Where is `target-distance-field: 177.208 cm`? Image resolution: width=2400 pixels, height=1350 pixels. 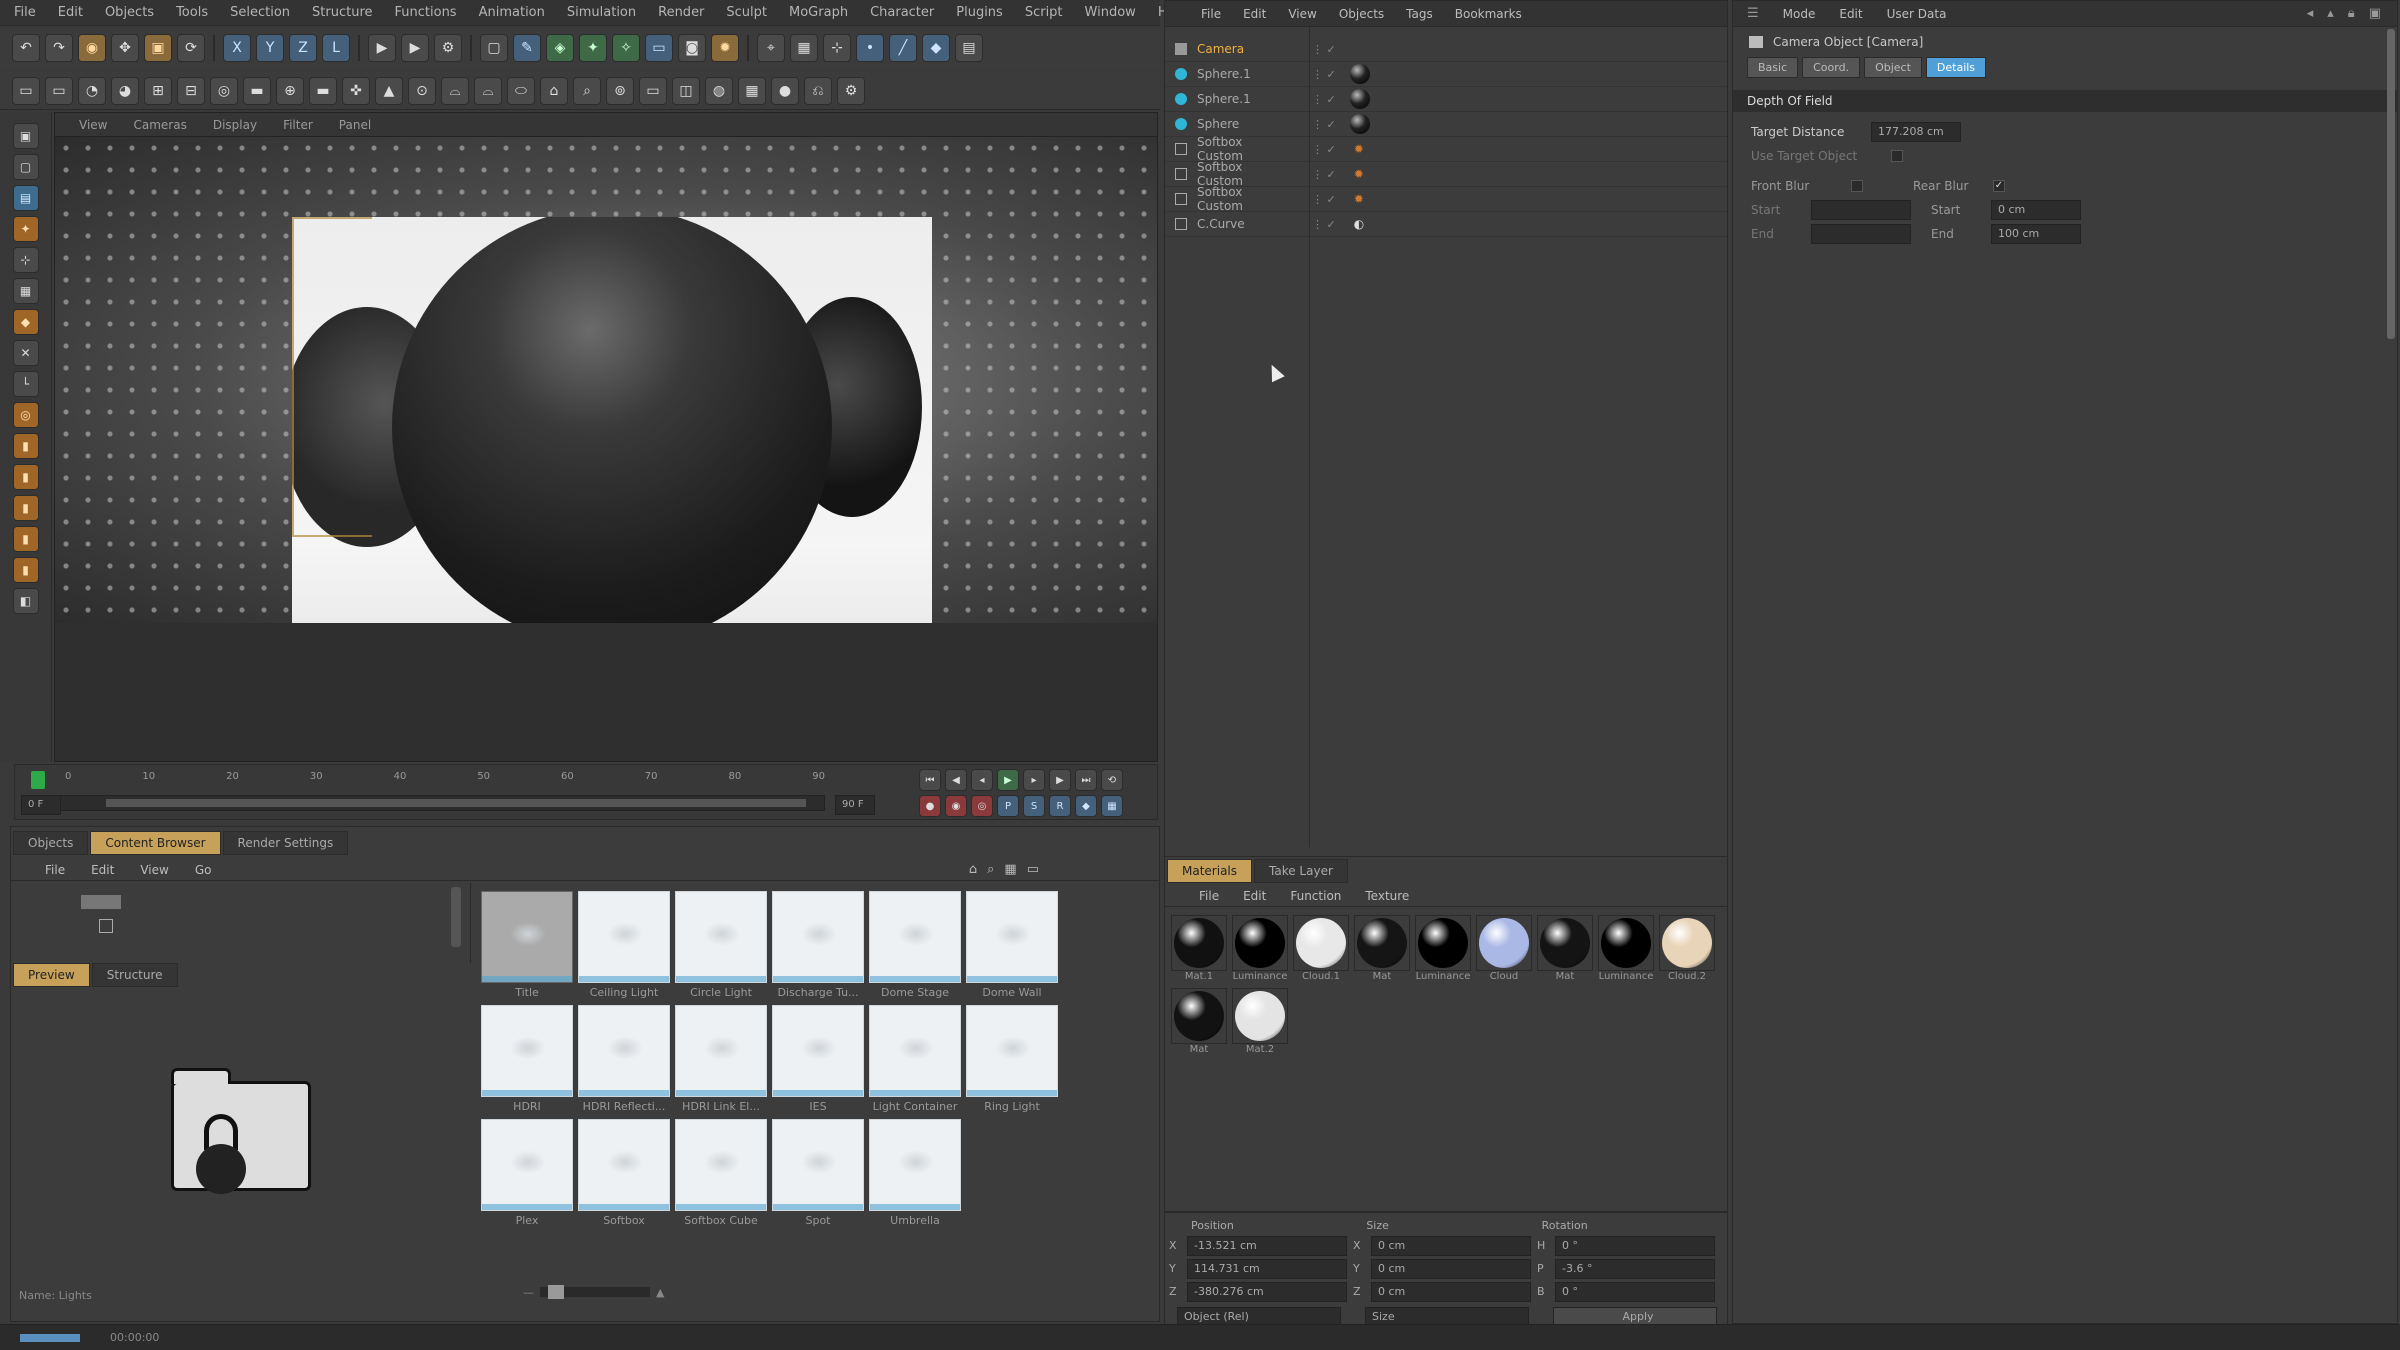
target-distance-field: 177.208 cm is located at coordinates (1916, 132).